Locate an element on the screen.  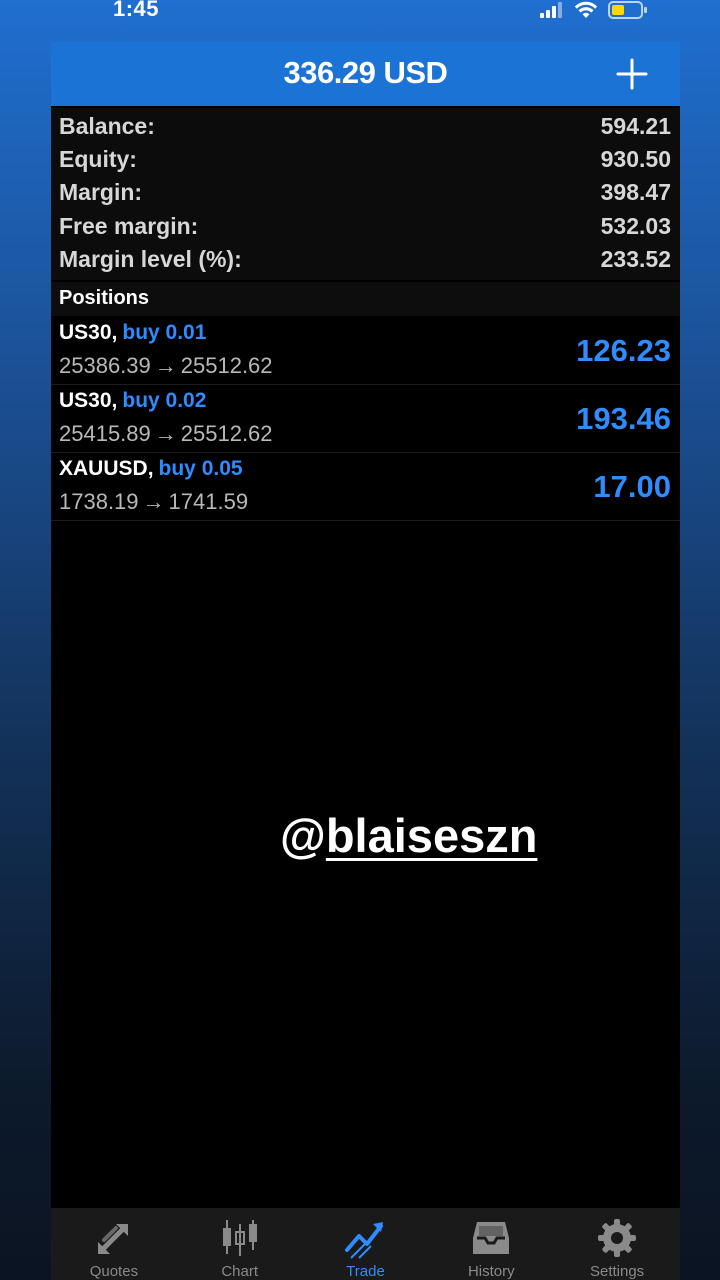
summary-row-free-margin: Free margin: 532.03 is located at coordinates (365, 226).